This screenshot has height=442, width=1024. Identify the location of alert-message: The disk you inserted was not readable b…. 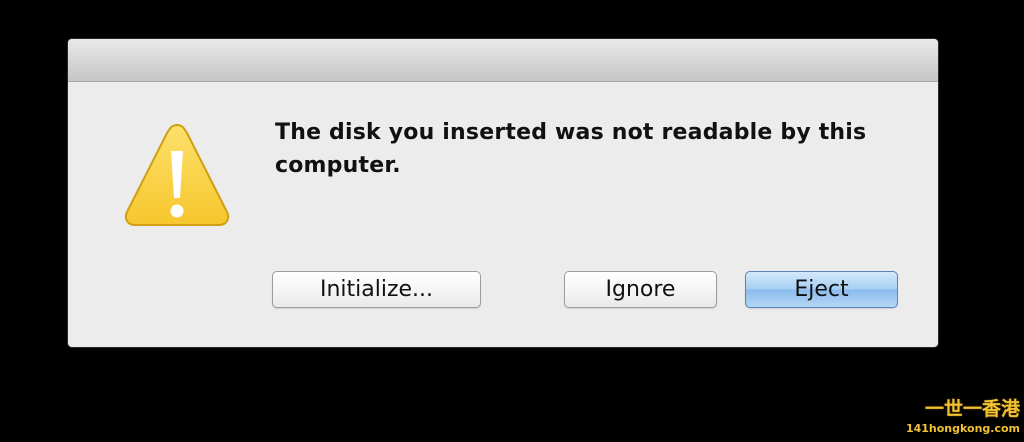
(571, 149).